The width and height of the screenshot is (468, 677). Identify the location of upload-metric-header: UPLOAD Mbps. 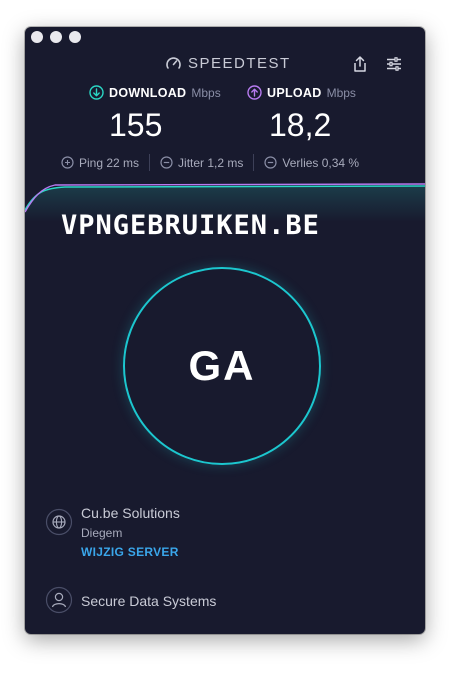
(301, 92).